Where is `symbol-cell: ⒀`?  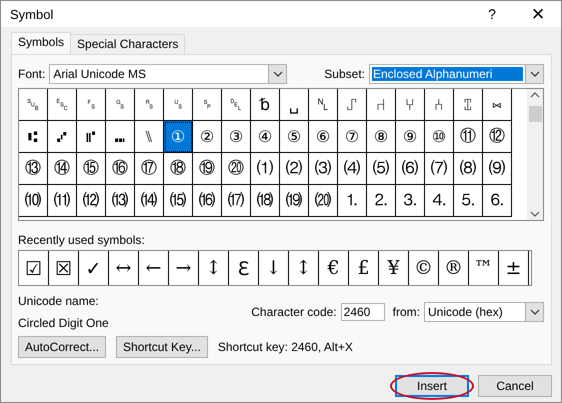
symbol-cell: ⒀ is located at coordinates (120, 201).